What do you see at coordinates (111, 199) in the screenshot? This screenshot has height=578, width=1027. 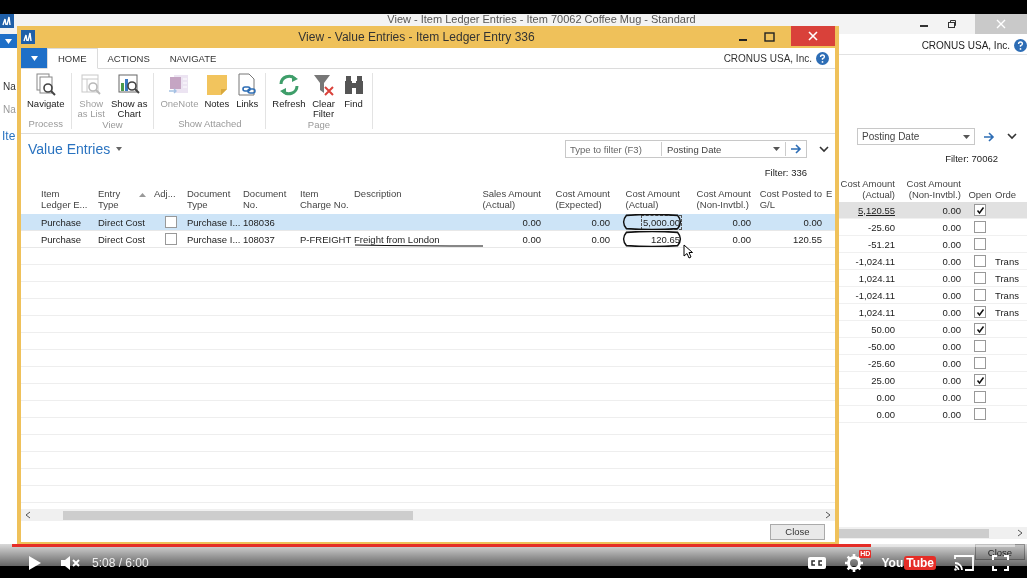 I see `column-header: Entry Type` at bounding box center [111, 199].